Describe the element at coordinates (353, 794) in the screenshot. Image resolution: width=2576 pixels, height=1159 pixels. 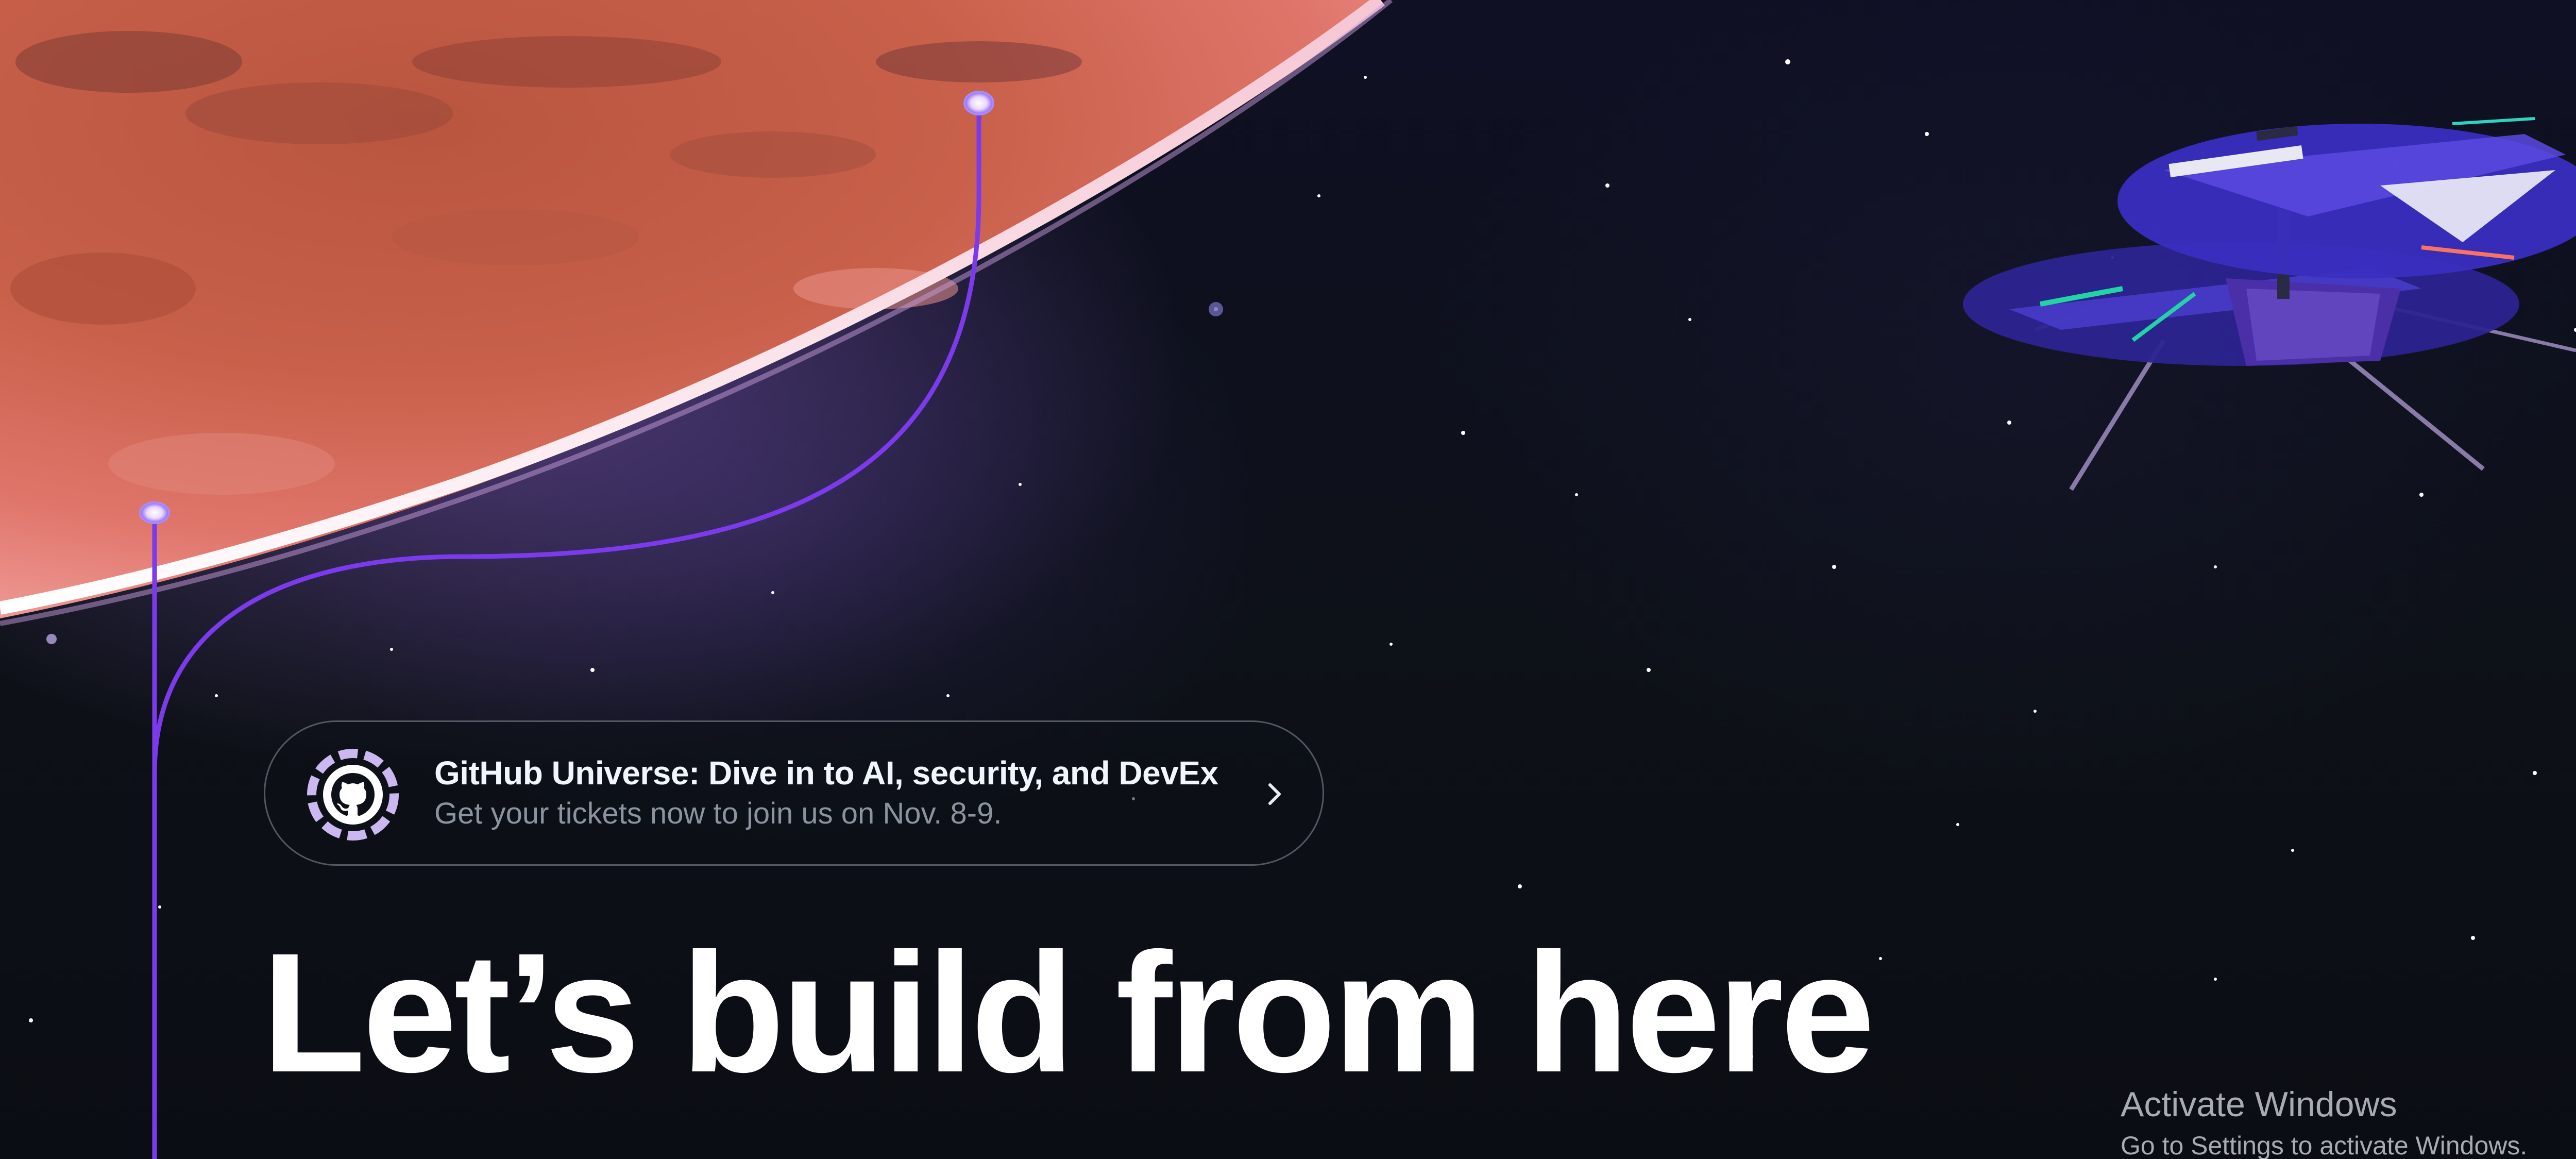
I see `github-universe-logo-icon` at that location.